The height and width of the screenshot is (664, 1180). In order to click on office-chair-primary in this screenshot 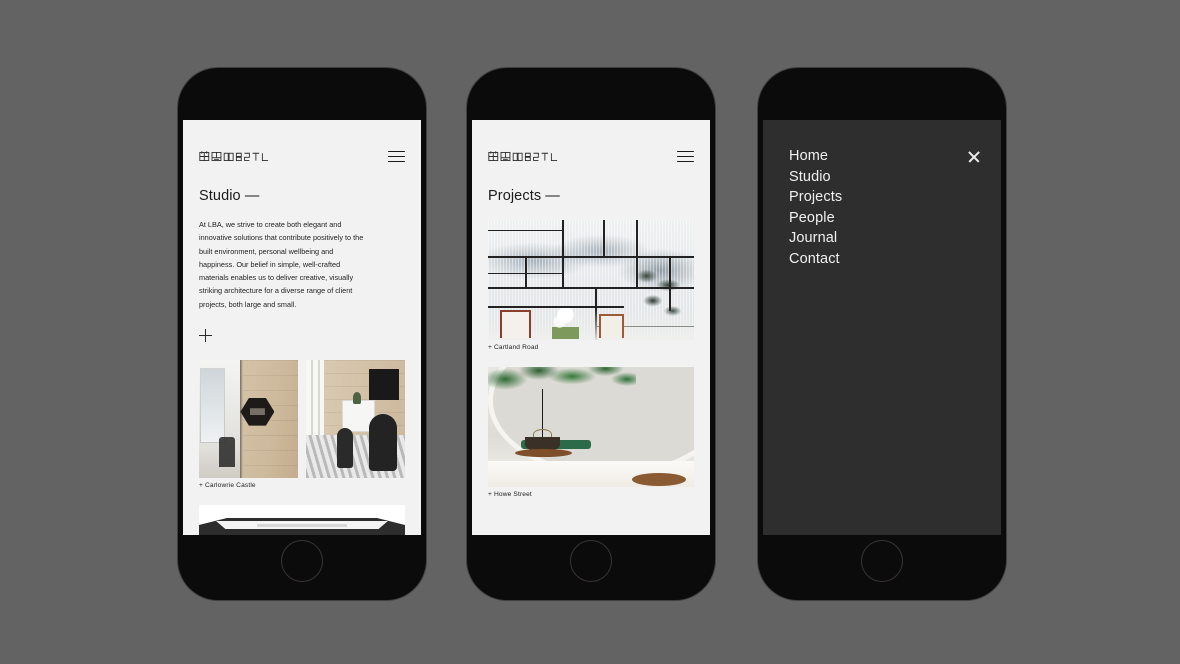, I will do `click(383, 442)`.